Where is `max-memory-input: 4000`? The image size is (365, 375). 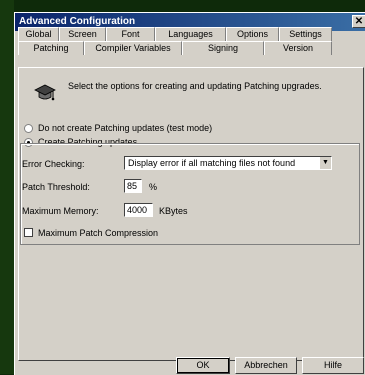
max-memory-input: 4000 is located at coordinates (138, 210).